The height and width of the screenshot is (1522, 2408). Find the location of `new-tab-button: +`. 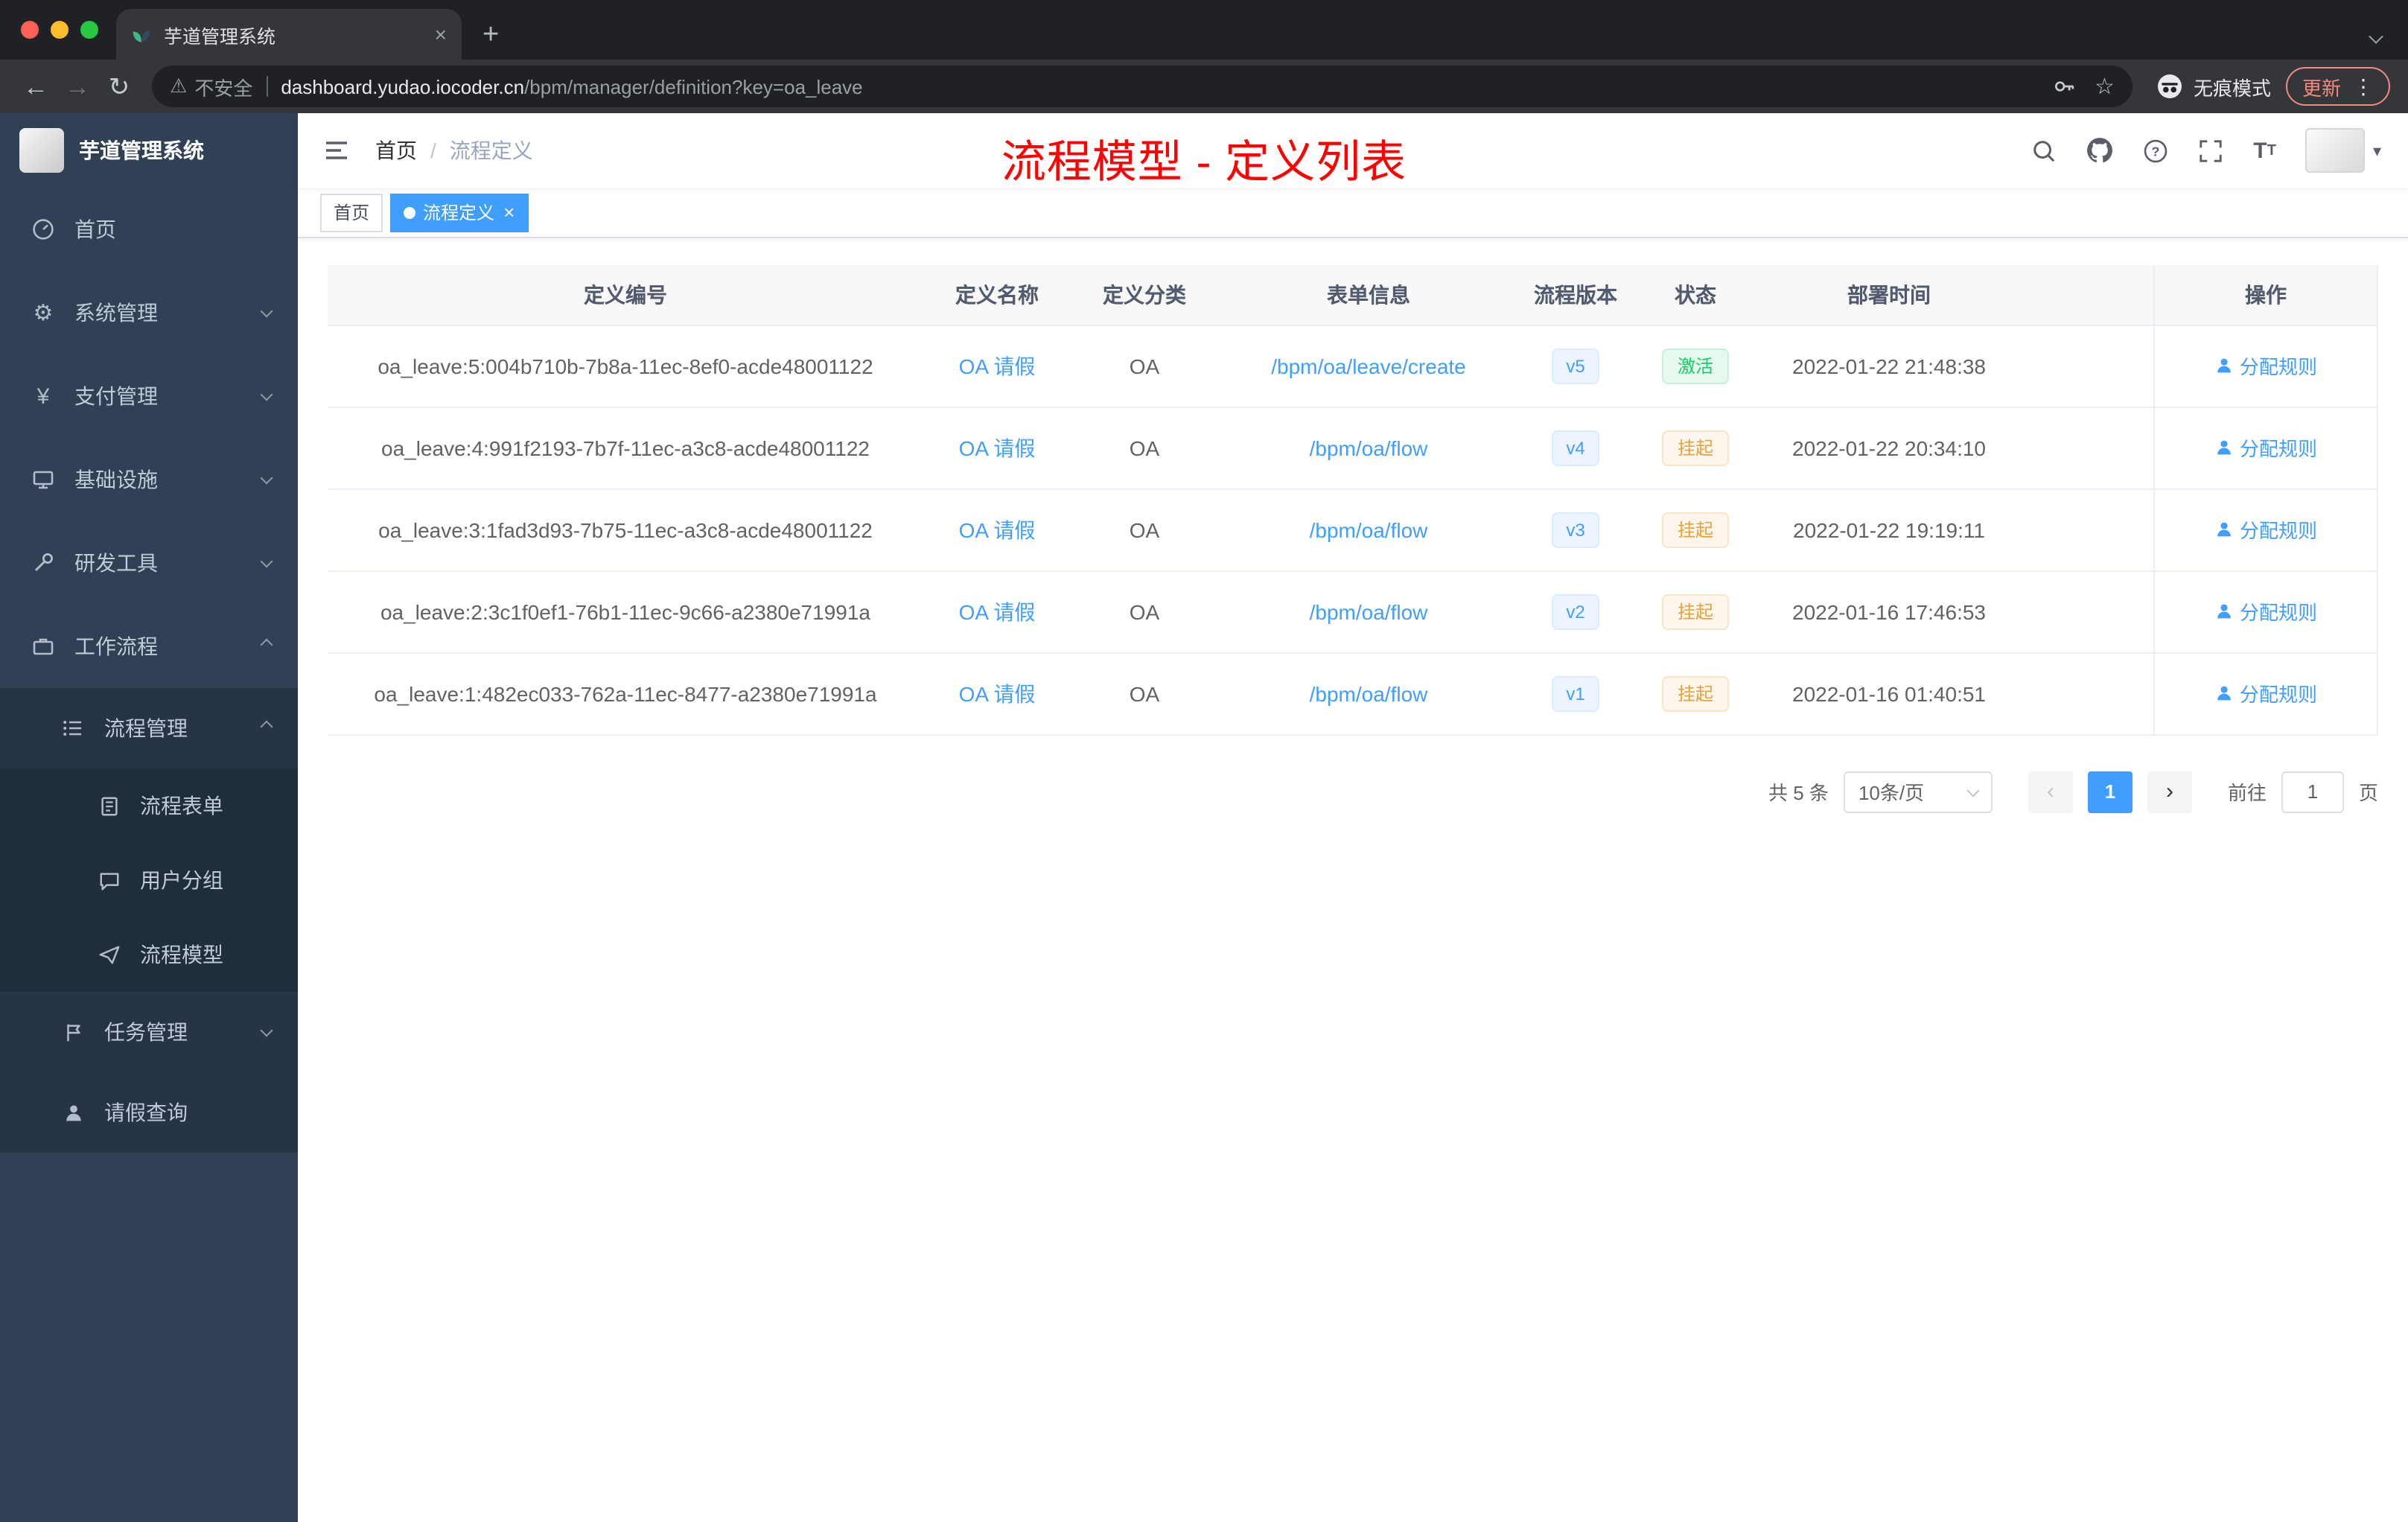

new-tab-button: + is located at coordinates (490, 35).